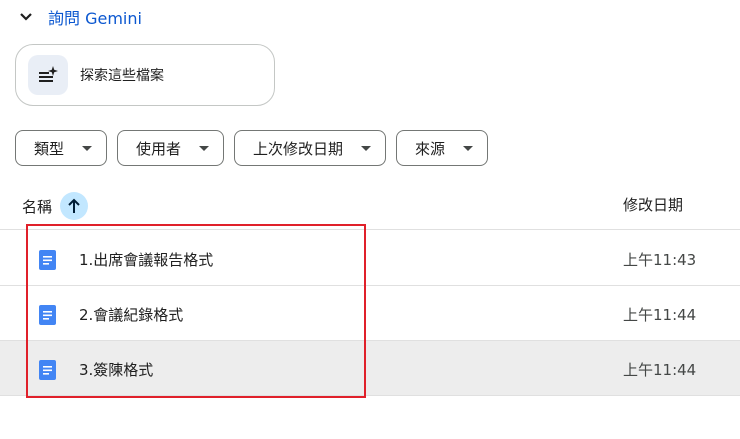 This screenshot has width=740, height=439. Describe the element at coordinates (37, 206) in the screenshot. I see `name-header-label: 名稱` at that location.